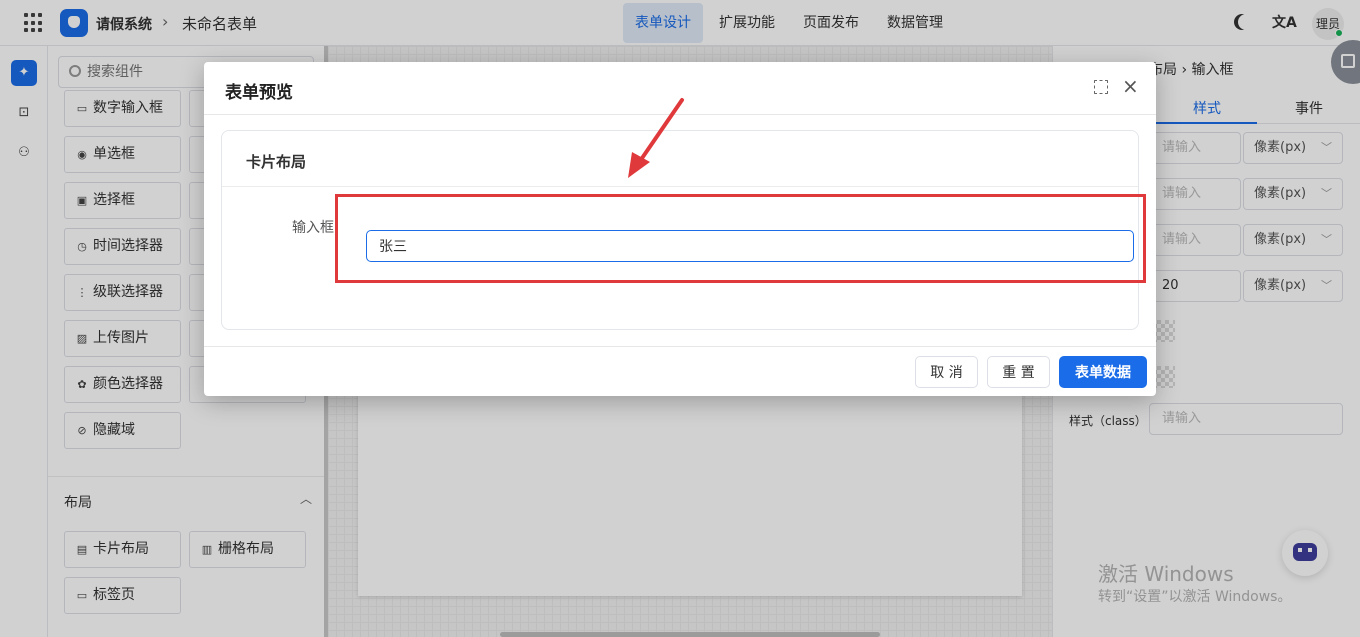  I want to click on maximize-icon, so click(1101, 87).